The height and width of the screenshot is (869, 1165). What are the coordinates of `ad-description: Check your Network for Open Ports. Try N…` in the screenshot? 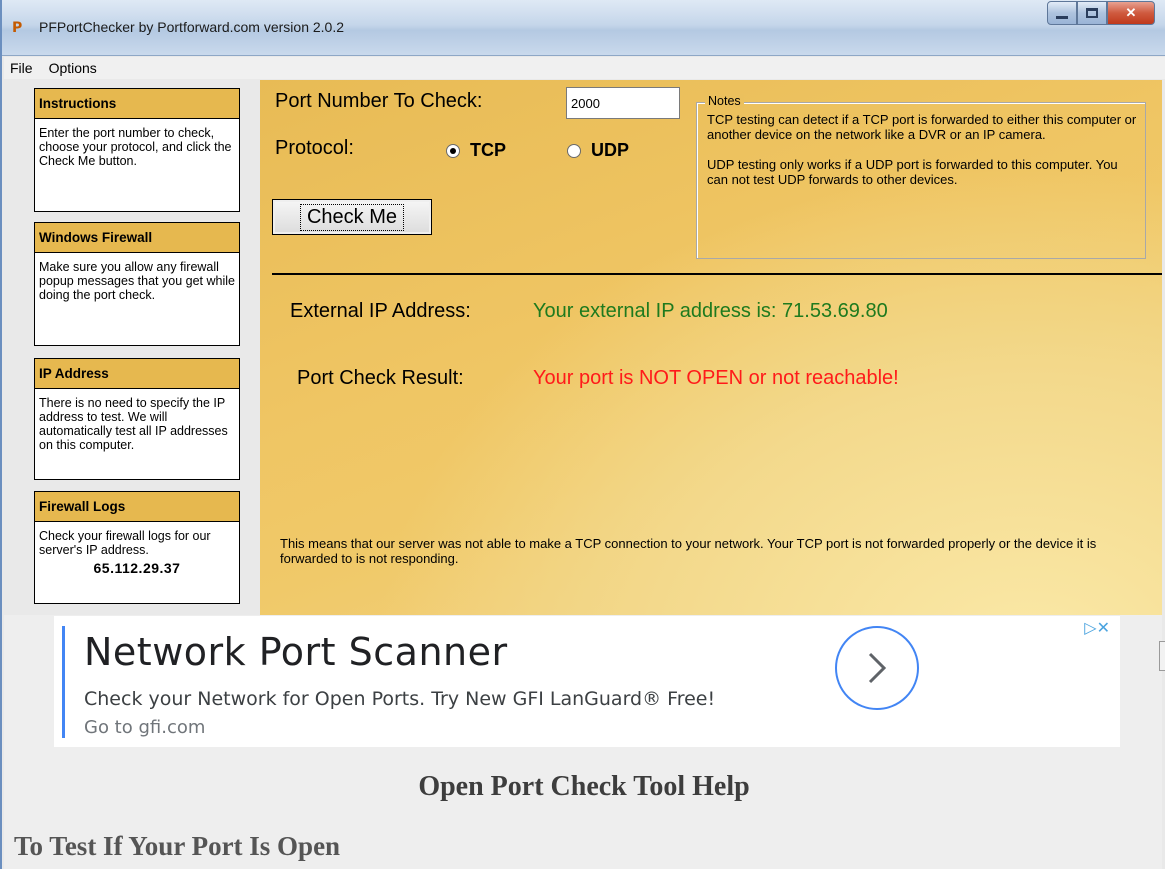 It's located at (400, 699).